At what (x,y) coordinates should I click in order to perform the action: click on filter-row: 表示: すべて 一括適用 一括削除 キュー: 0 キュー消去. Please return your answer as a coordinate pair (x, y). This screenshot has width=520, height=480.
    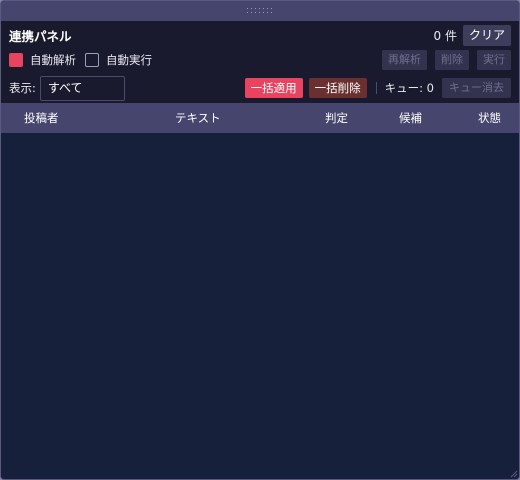
    Looking at the image, I should click on (260, 88).